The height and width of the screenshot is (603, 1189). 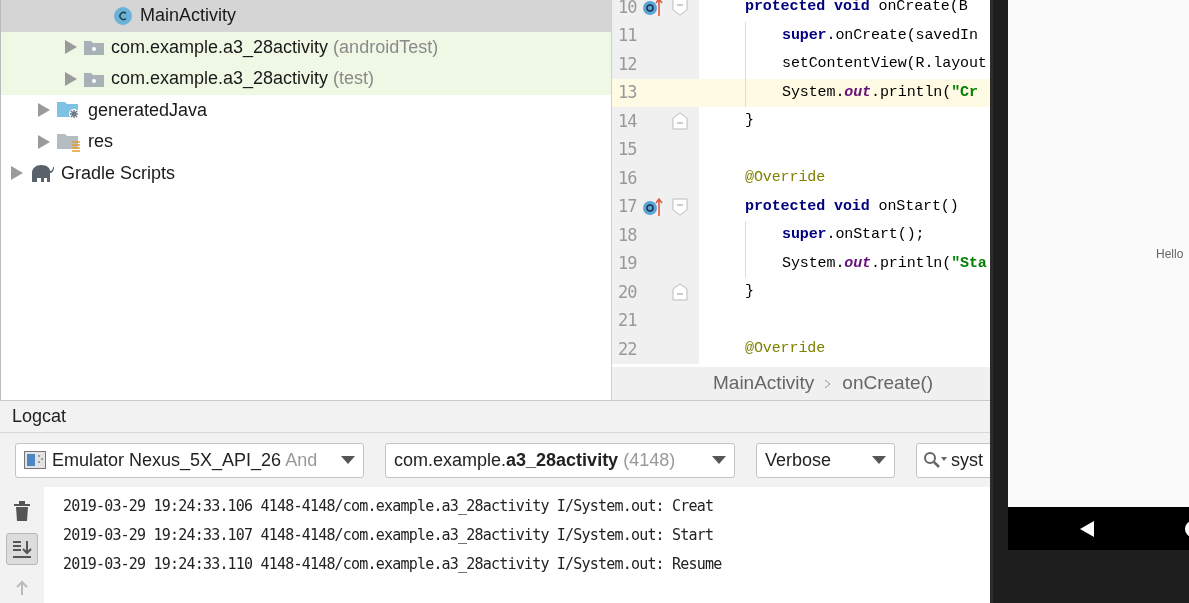 I want to click on log-line: 2019-03-29 19:24:33.107 4148-4148/com.example.a3_28activity I/System.out: Start, so click(x=389, y=536).